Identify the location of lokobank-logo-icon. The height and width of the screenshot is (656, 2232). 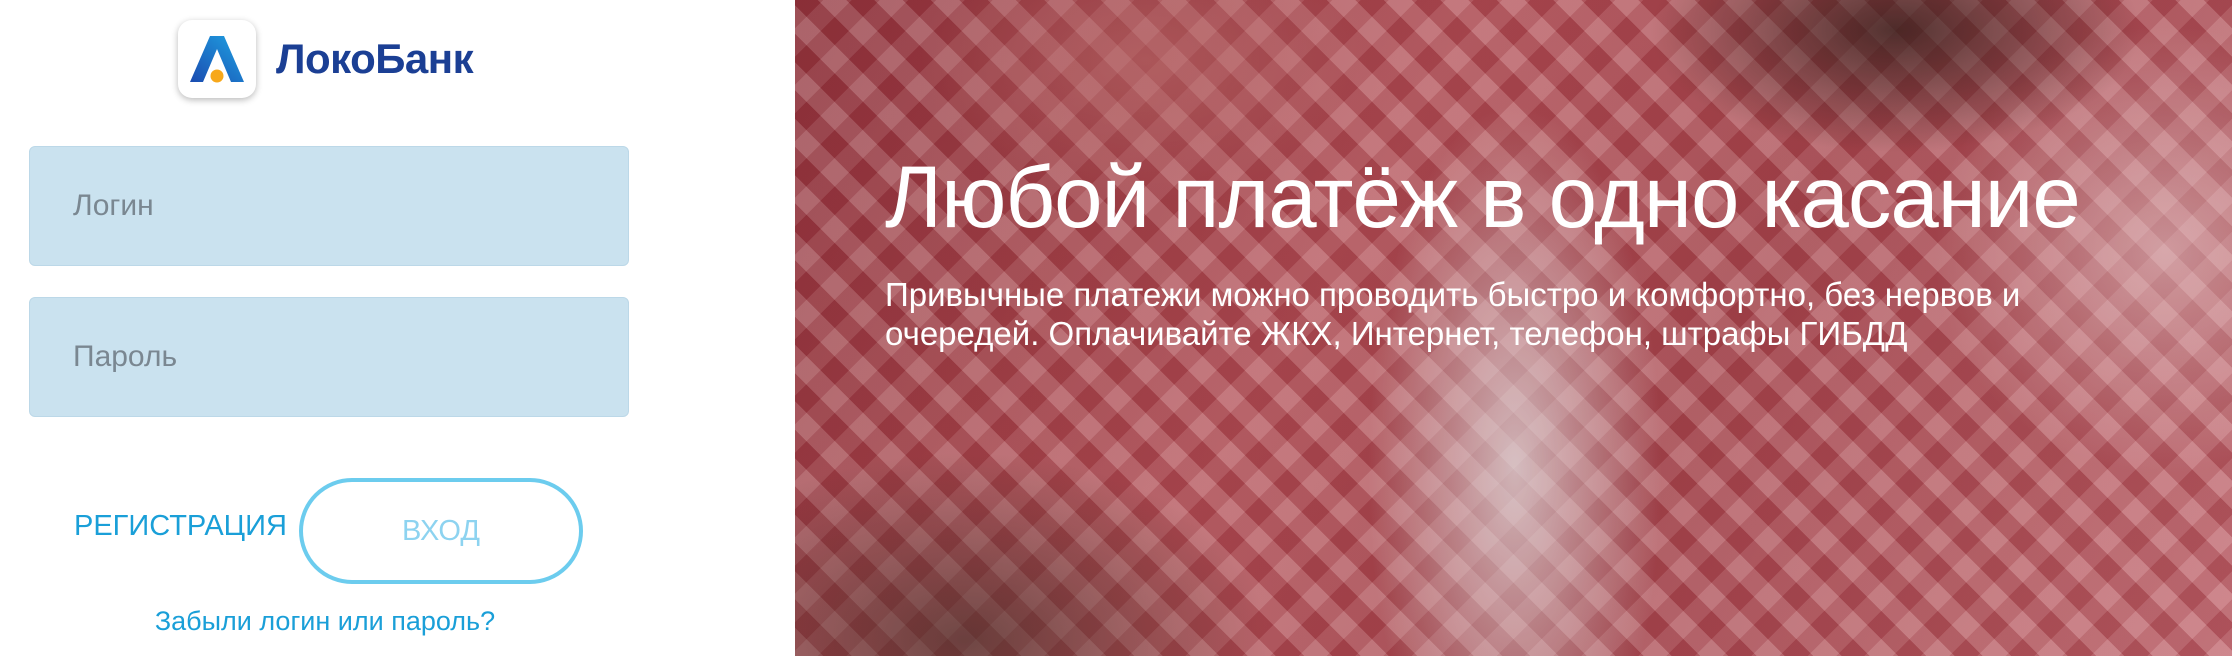
(217, 59).